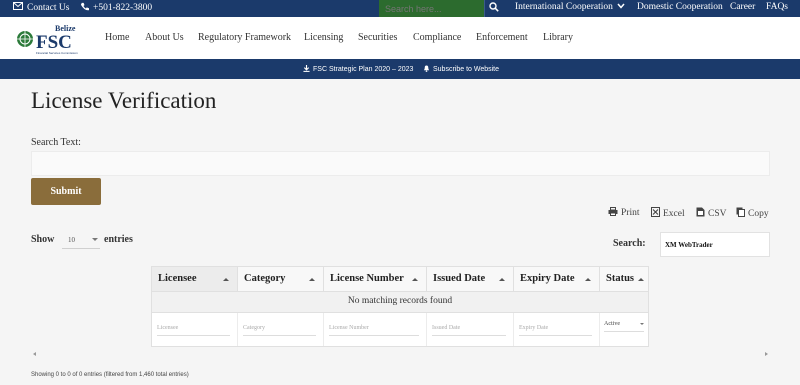 This screenshot has width=800, height=385. Describe the element at coordinates (400, 163) in the screenshot. I see `search-text-input` at that location.